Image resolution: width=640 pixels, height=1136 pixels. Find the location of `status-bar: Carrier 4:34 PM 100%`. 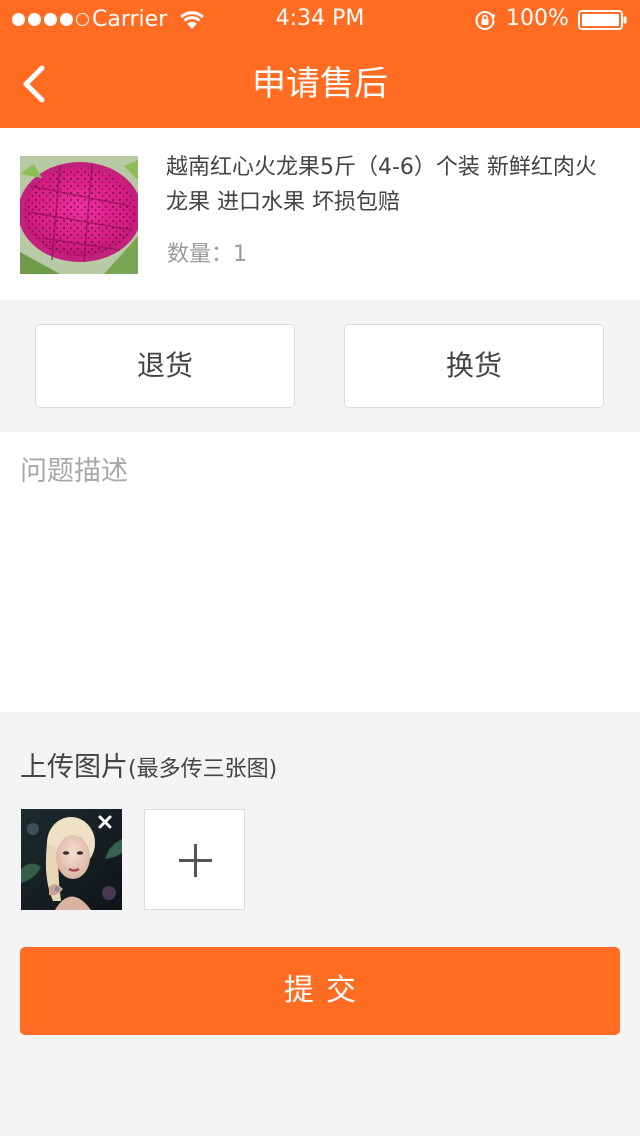

status-bar: Carrier 4:34 PM 100% is located at coordinates (320, 20).